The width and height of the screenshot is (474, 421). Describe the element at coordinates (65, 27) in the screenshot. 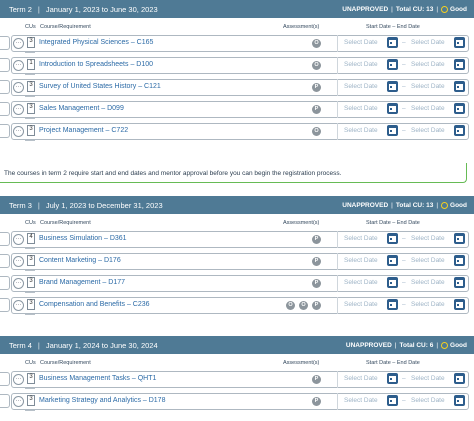

I see `col-course: Course/Requirement` at that location.